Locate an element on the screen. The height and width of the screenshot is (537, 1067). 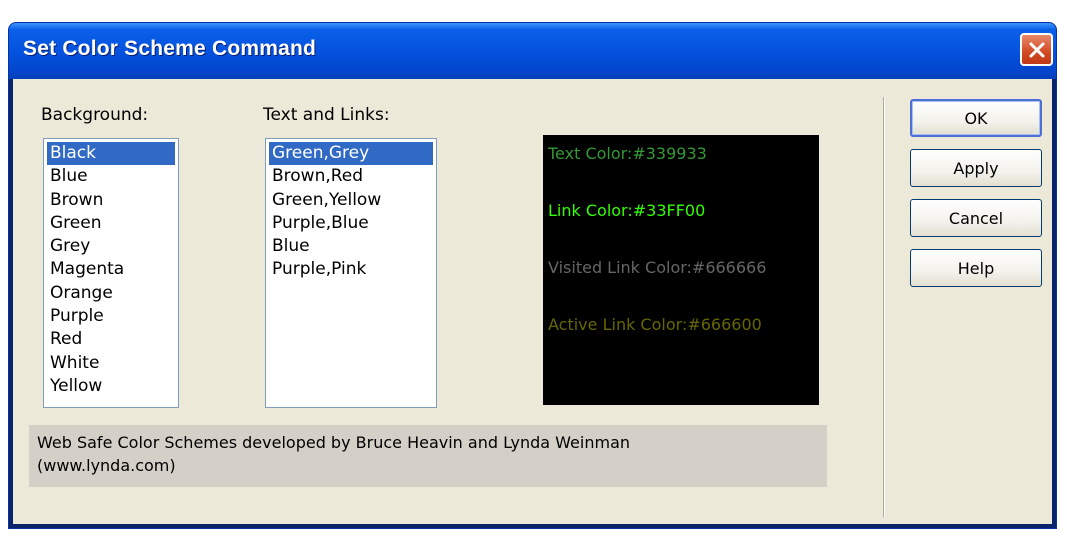
background-list-item: Red is located at coordinates (111, 339).